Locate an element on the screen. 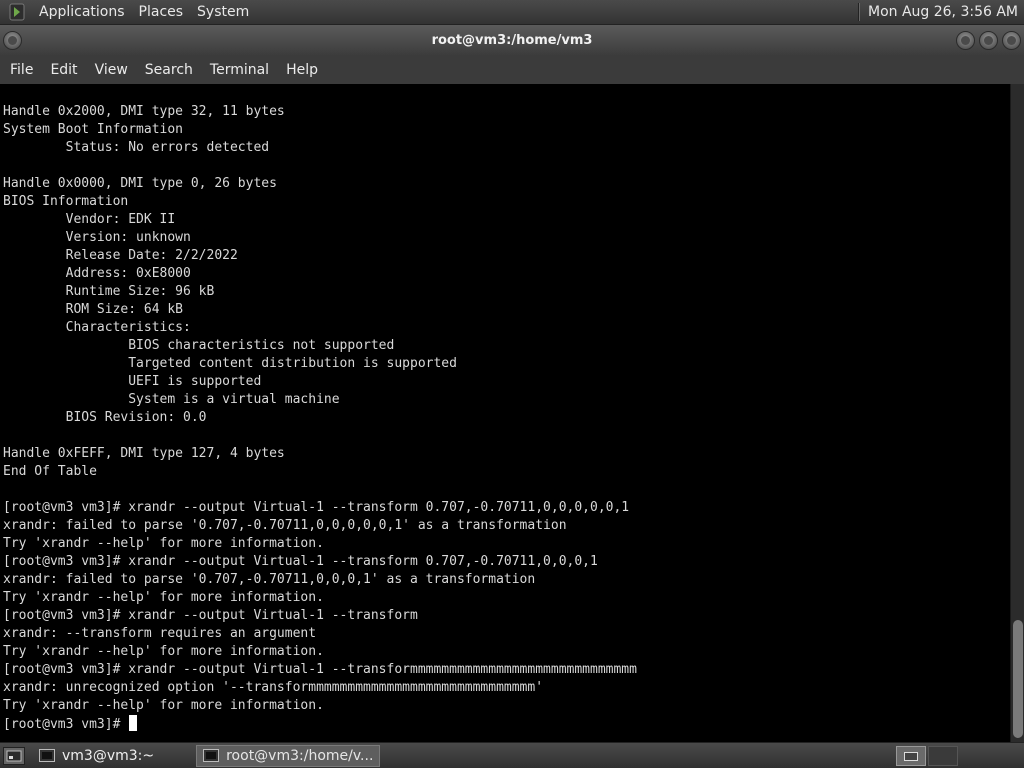 This screenshot has height=768, width=1024. workspace-window-preview is located at coordinates (911, 756).